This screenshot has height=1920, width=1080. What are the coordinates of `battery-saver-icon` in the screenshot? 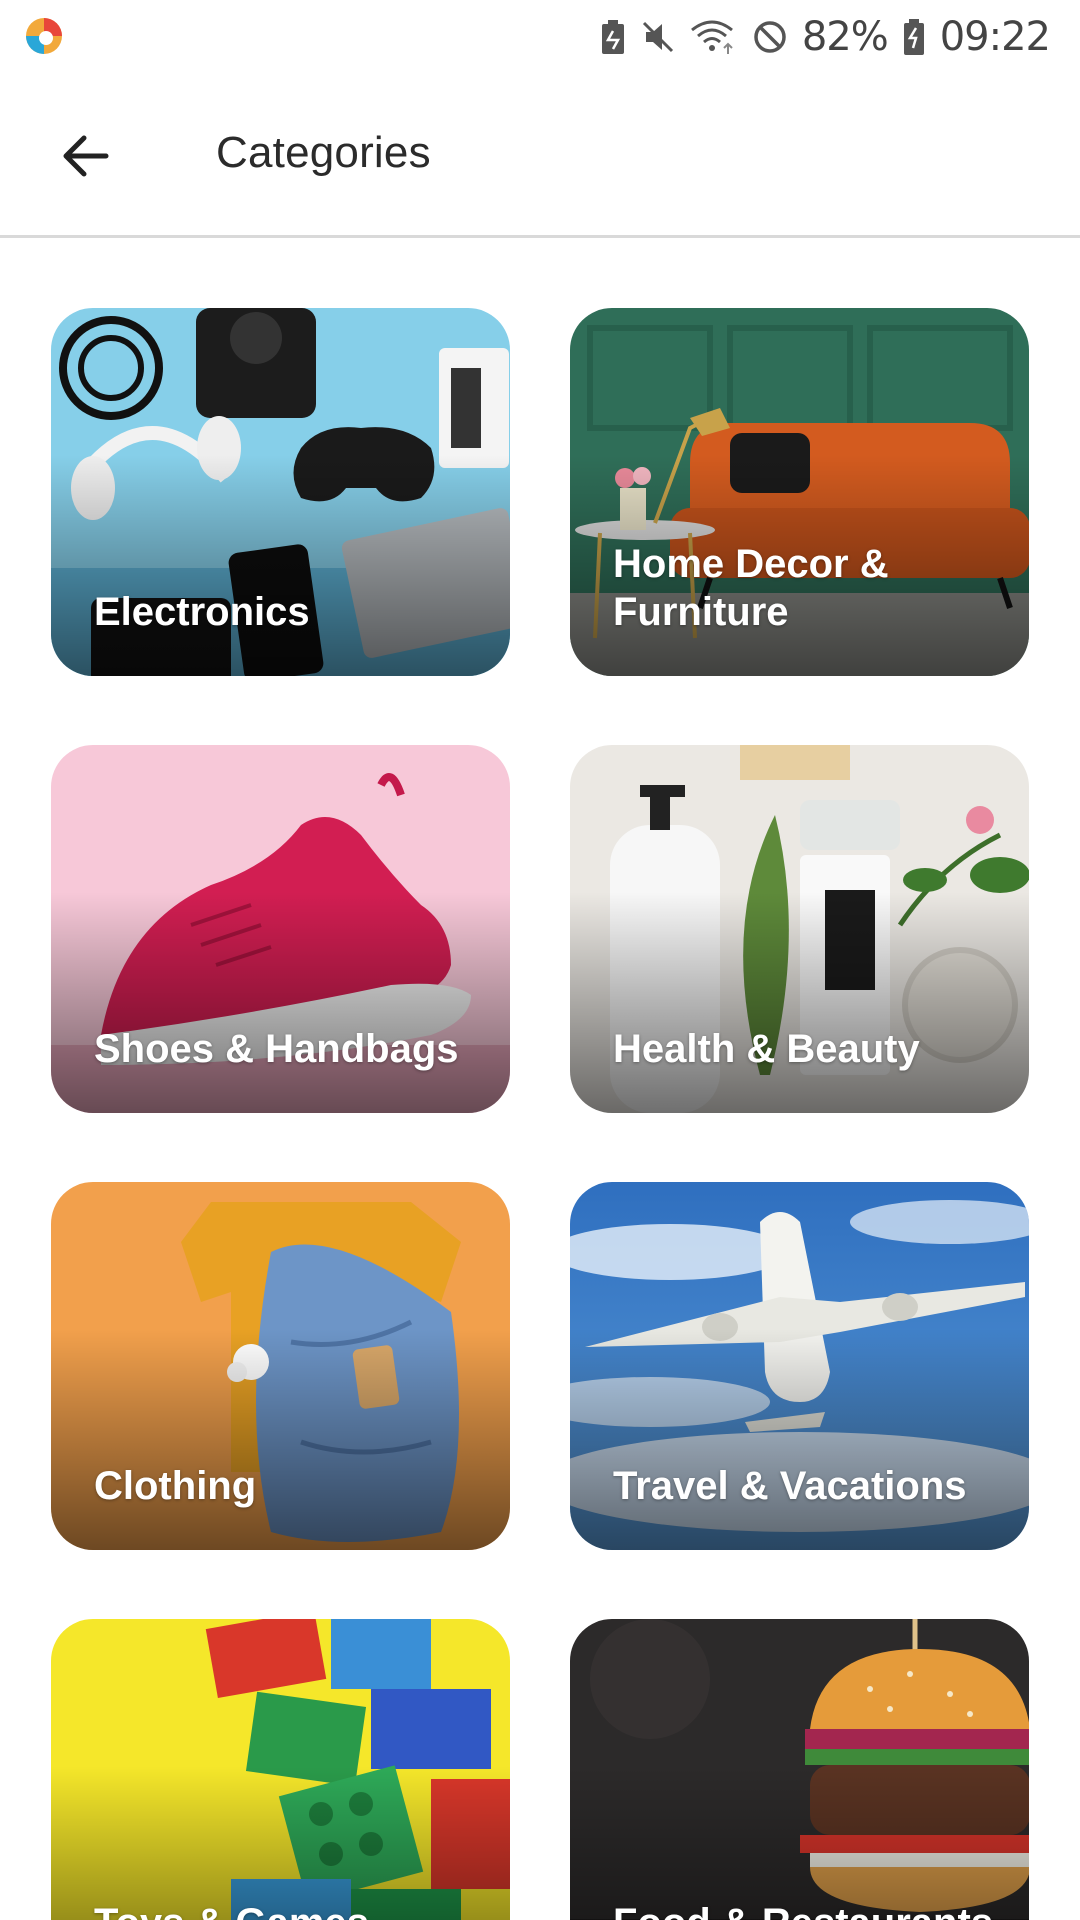 It's located at (612, 37).